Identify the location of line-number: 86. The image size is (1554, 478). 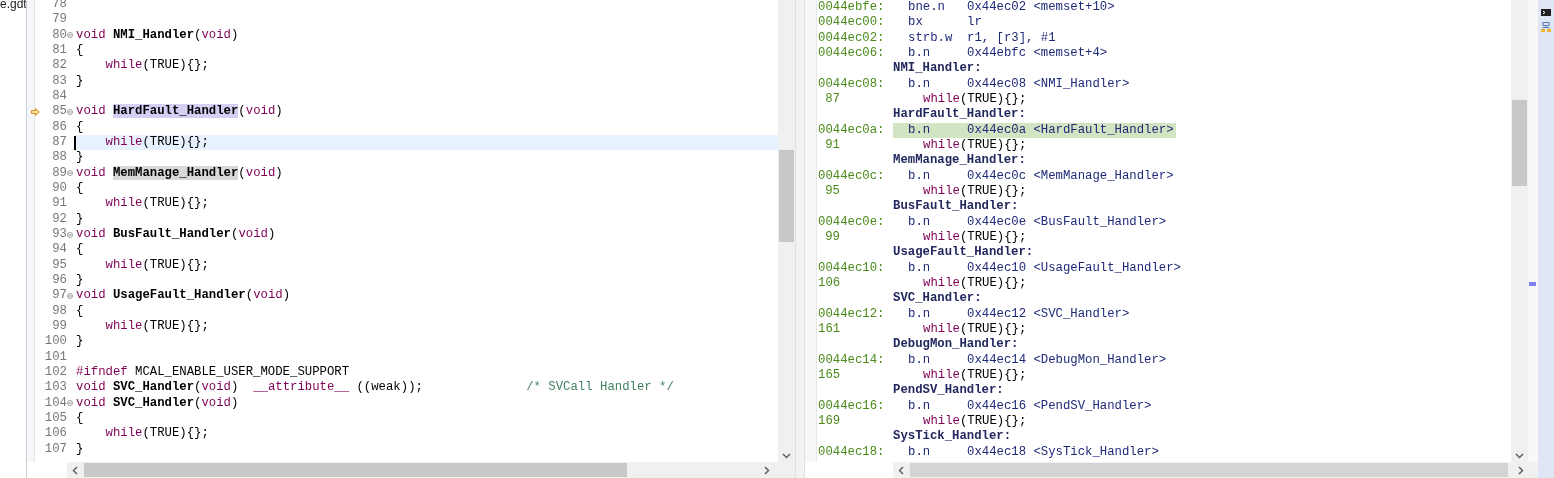
(59, 127).